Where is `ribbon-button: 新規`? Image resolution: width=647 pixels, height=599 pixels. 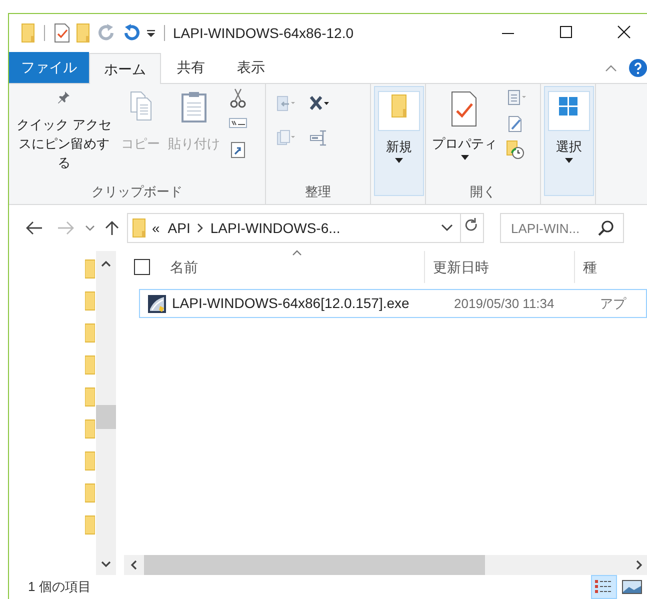
ribbon-button: 新規 is located at coordinates (399, 141).